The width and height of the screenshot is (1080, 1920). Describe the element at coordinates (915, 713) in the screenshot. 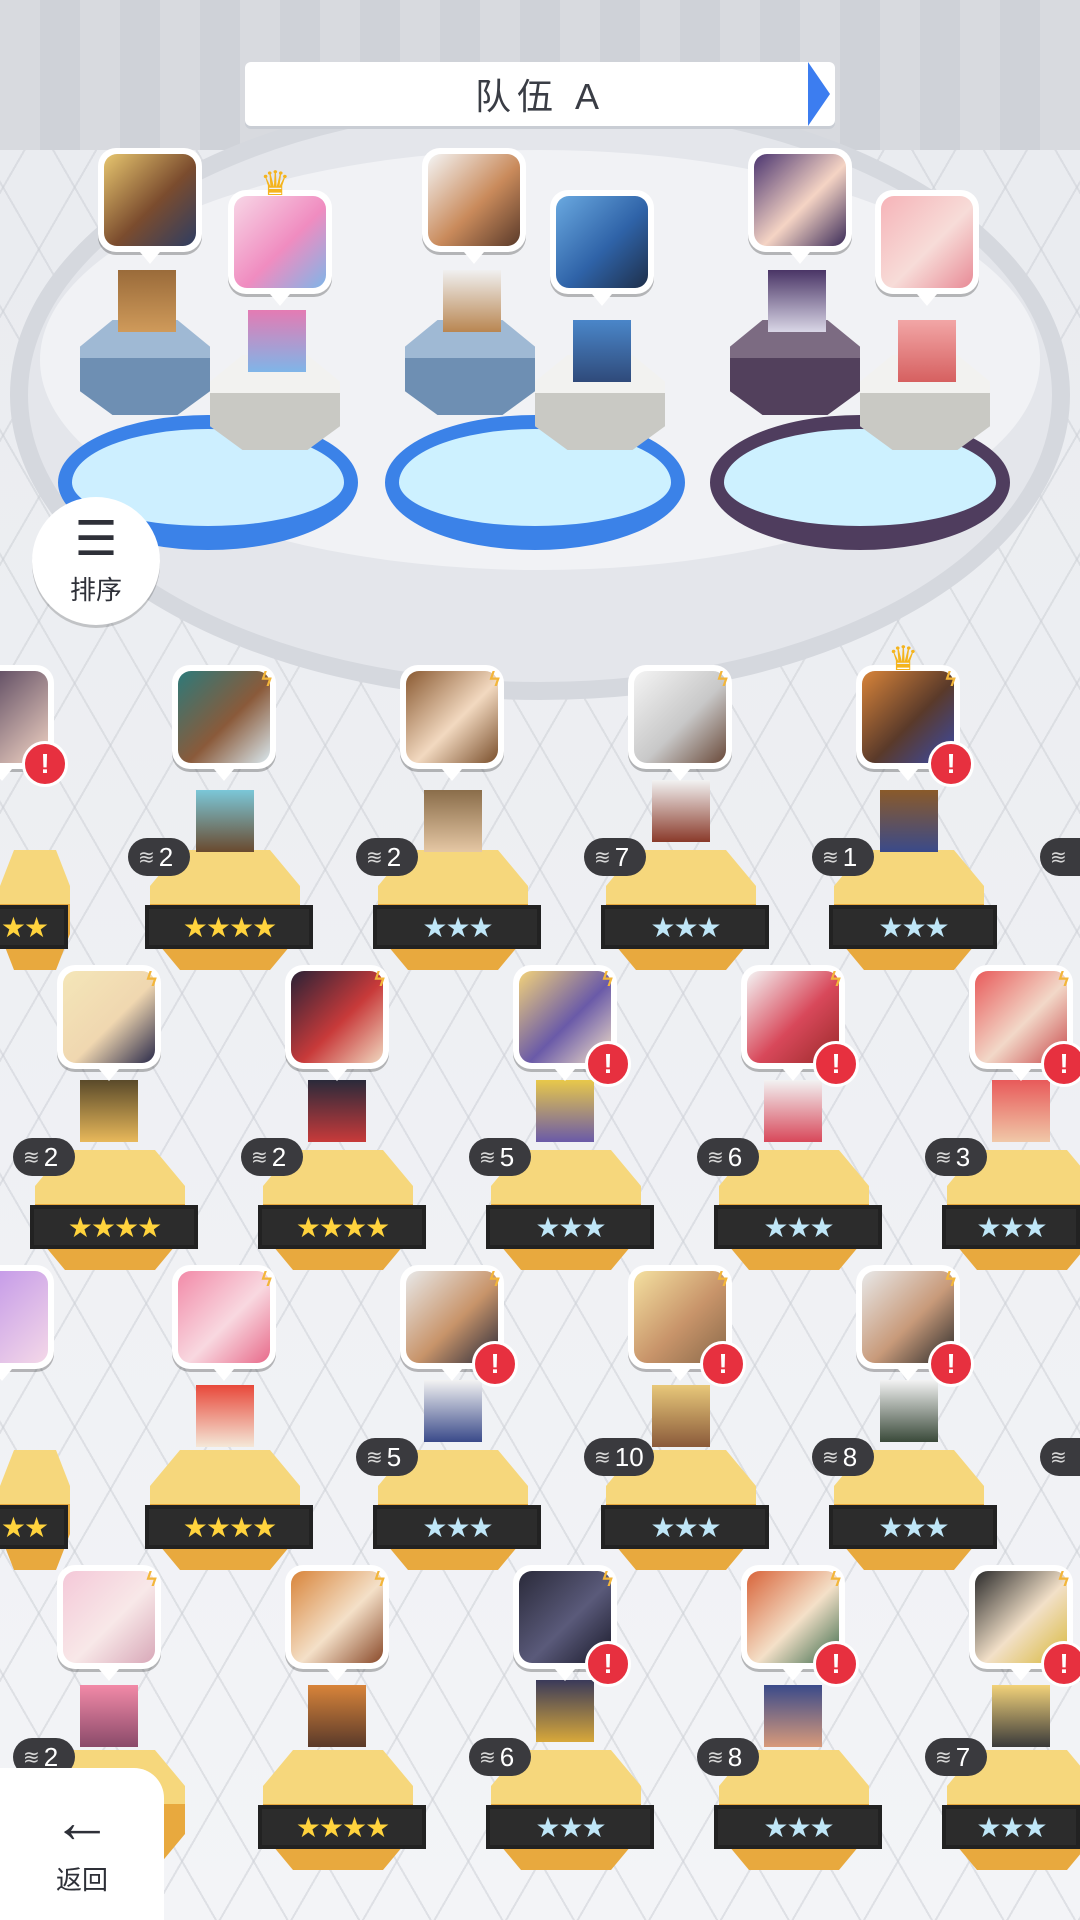

I see `hero-portrait: ♛ ϟ!` at that location.